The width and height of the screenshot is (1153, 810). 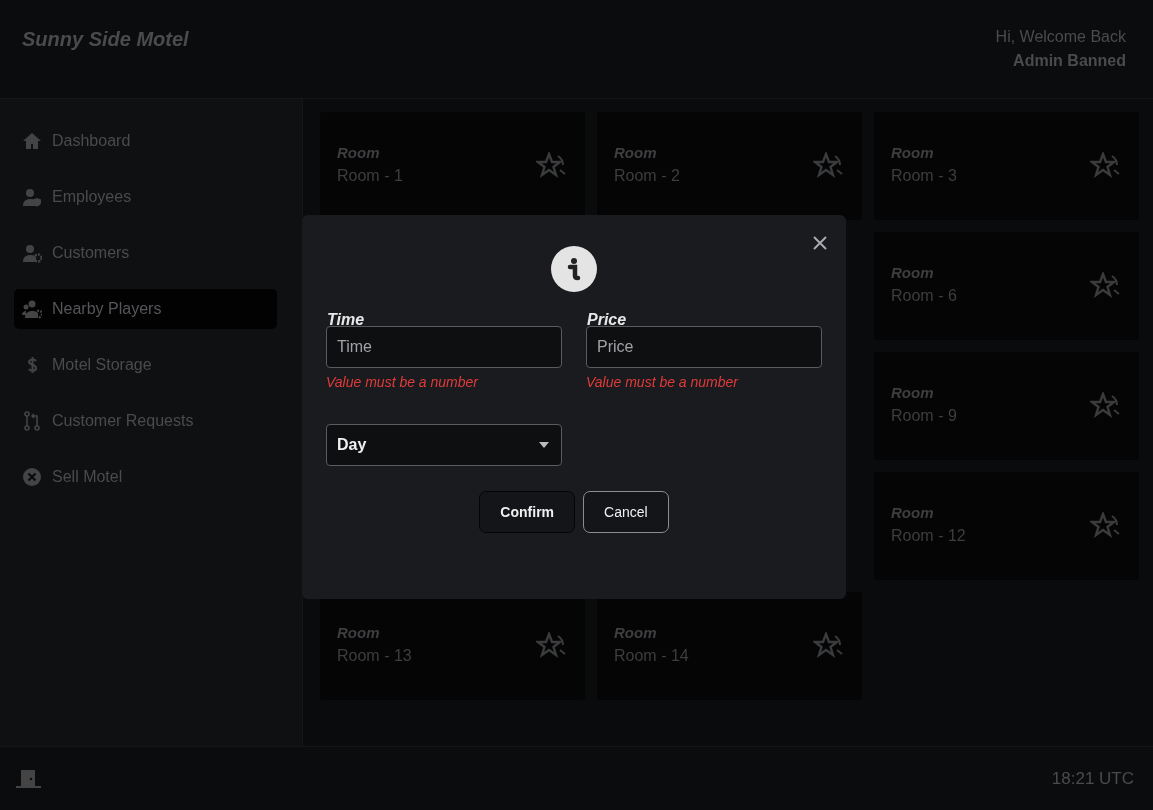 What do you see at coordinates (527, 512) in the screenshot?
I see `confirm-button: Confirm` at bounding box center [527, 512].